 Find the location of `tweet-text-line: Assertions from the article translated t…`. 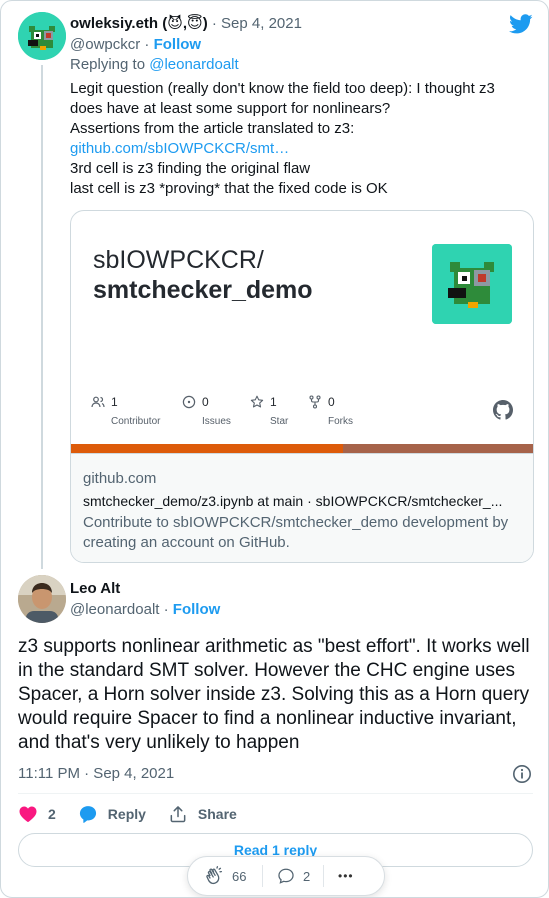

tweet-text-line: Assertions from the article translated t… is located at coordinates (212, 128).